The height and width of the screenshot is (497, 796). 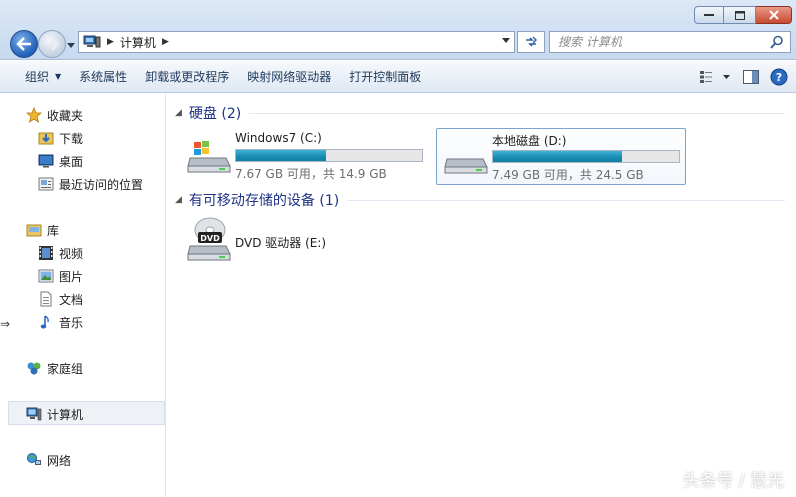 I want to click on uninstall-program-button: 卸载或更改程序, so click(x=187, y=77).